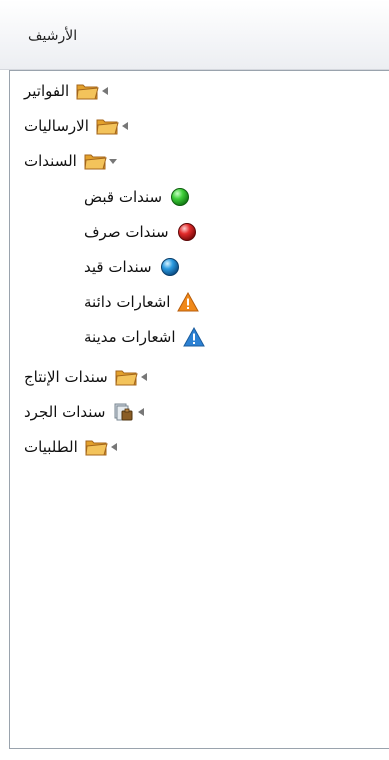 This screenshot has height=760, width=389. I want to click on tree-item-label: سندات قيد, so click(118, 267).